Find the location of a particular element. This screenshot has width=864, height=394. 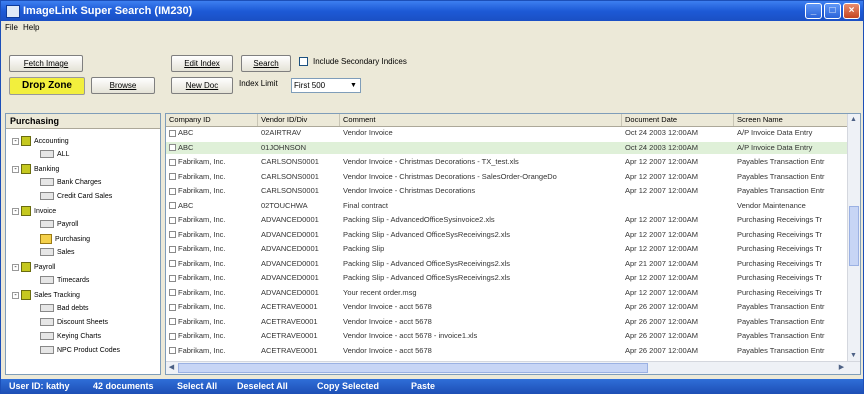

column-document-date: Document Date is located at coordinates (678, 120).